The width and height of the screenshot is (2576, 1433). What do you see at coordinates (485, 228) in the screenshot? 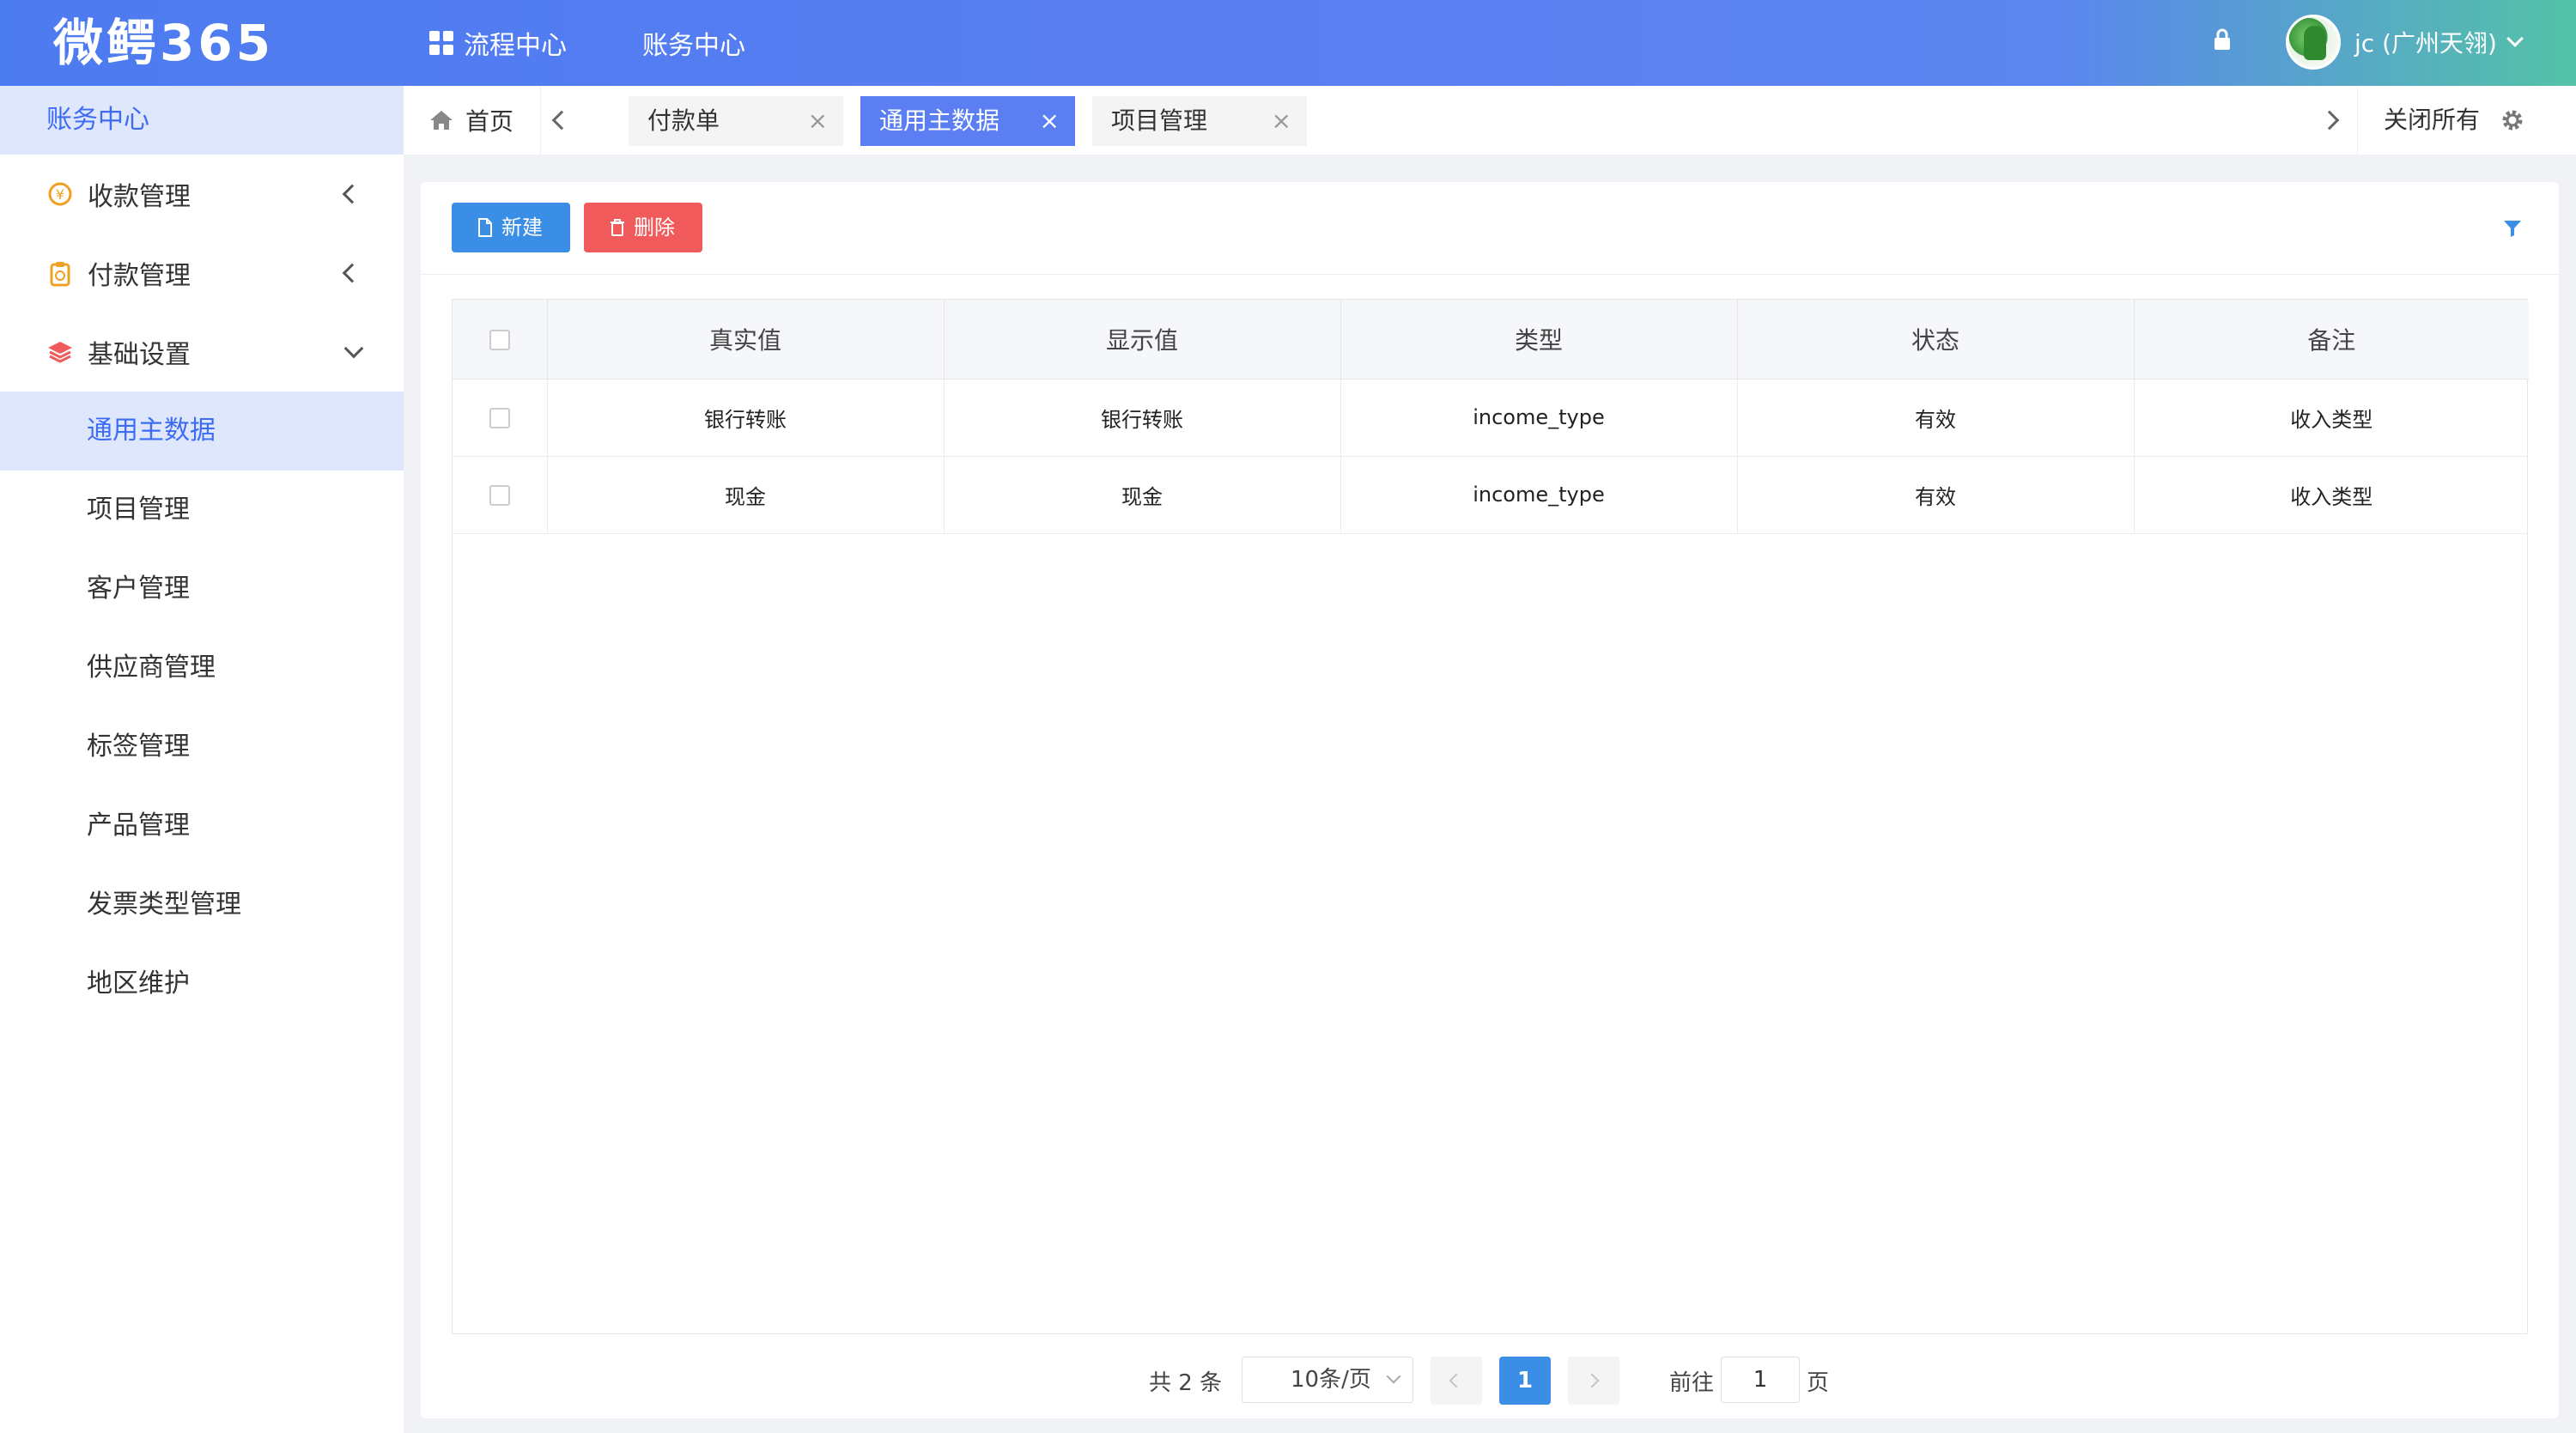
I see `file-icon` at bounding box center [485, 228].